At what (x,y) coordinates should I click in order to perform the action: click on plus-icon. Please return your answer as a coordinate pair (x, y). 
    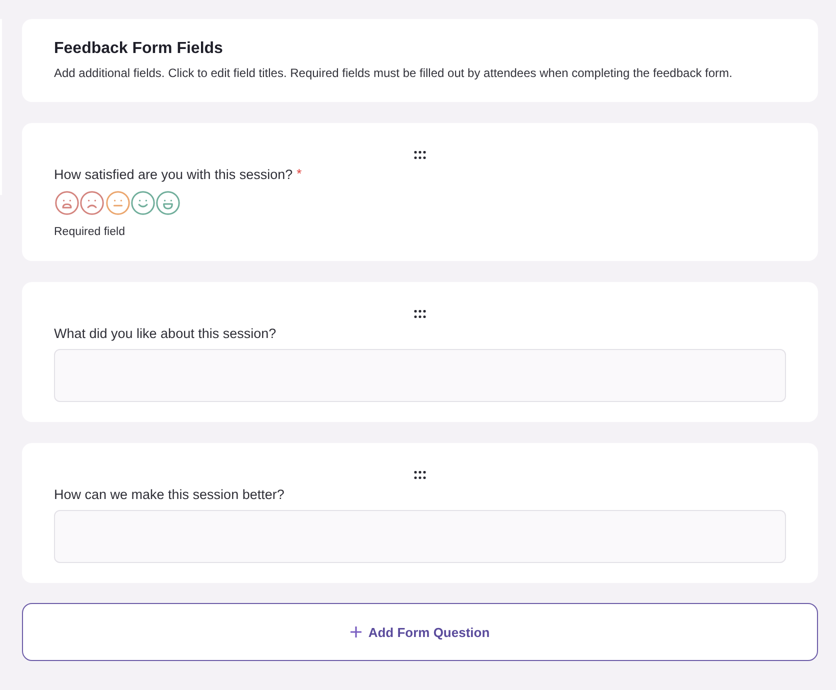
    Looking at the image, I should click on (356, 632).